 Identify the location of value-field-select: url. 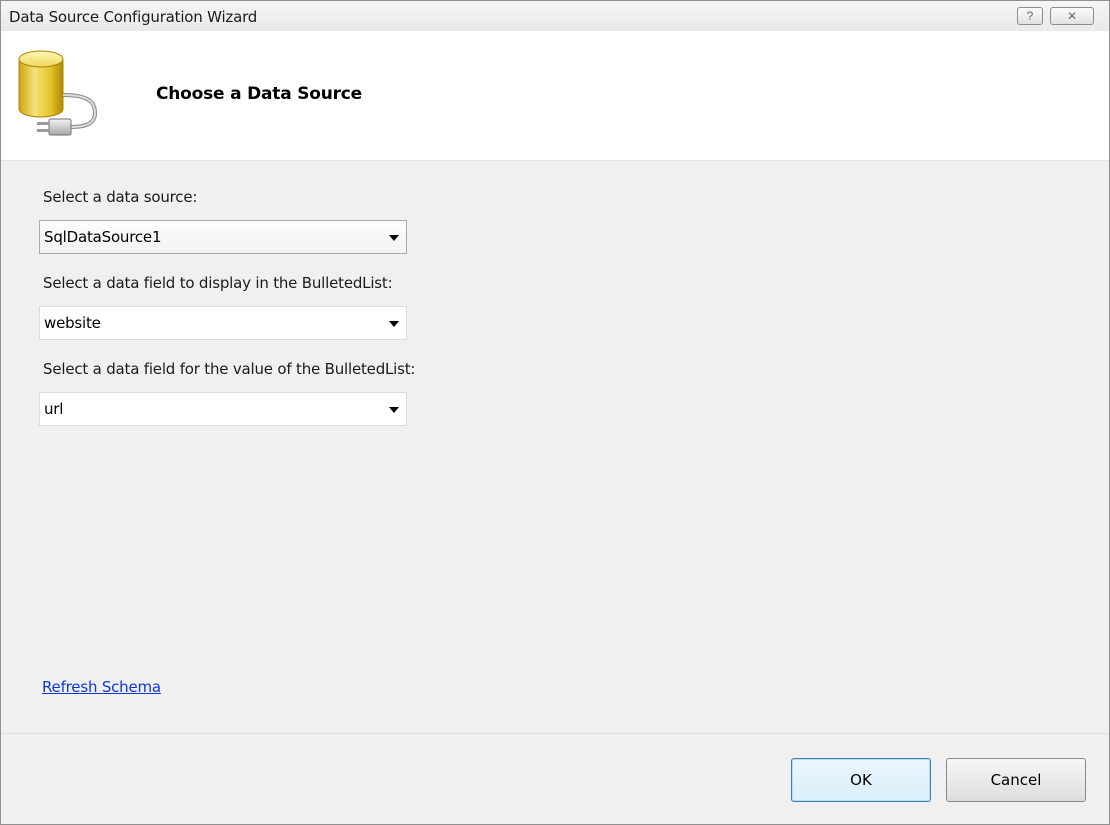
(223, 409).